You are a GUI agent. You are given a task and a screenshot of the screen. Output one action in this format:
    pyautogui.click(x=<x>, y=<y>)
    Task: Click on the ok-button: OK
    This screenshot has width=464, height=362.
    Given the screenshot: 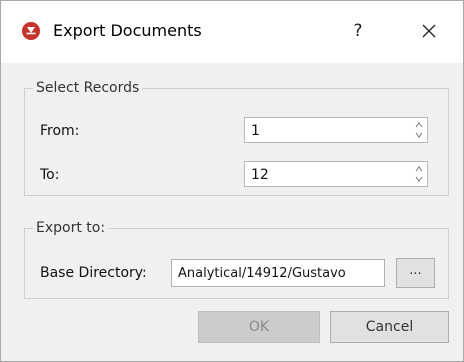 What is the action you would take?
    pyautogui.click(x=259, y=327)
    